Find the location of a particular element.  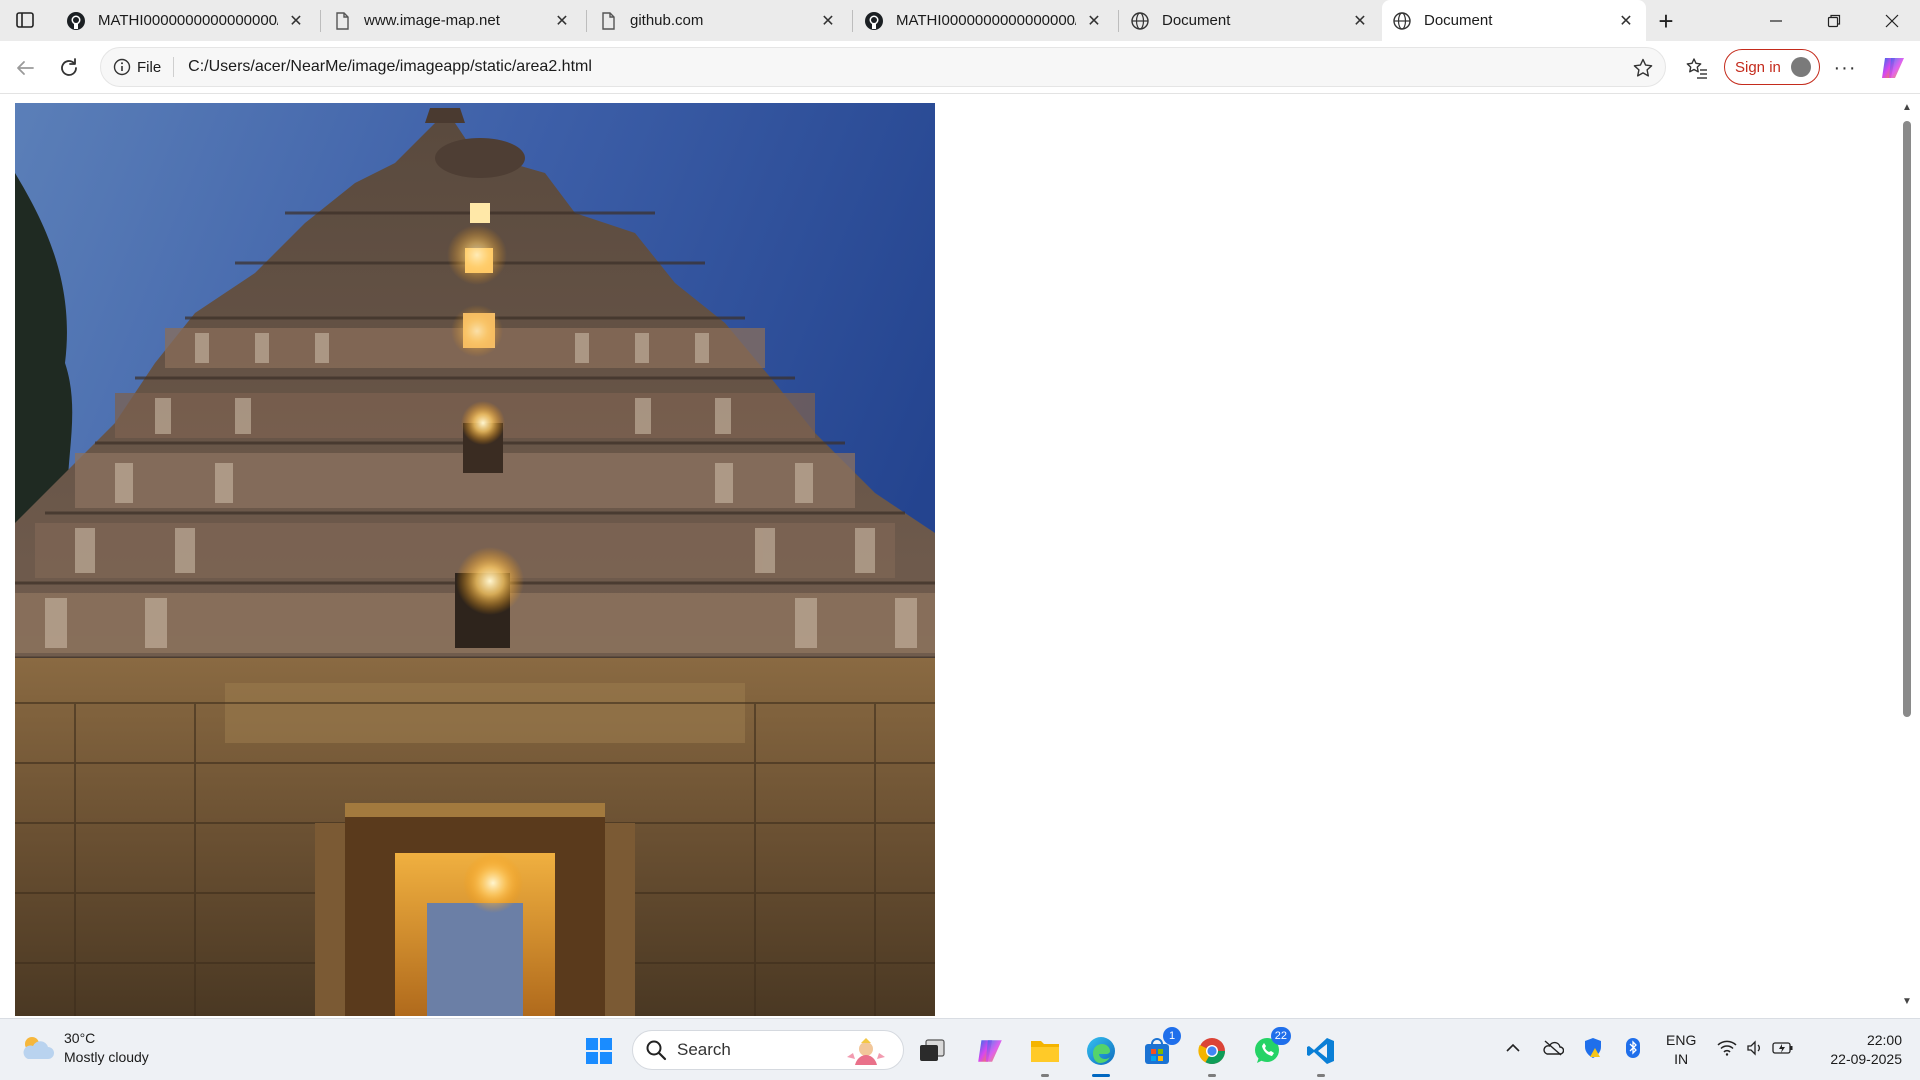

battery-tray is located at coordinates (1783, 1048).